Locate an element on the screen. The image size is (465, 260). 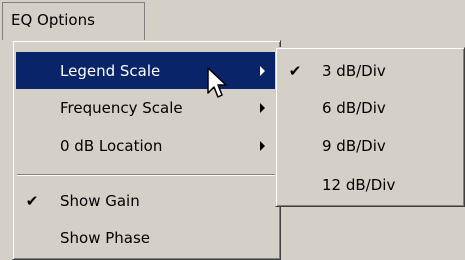
menubar-eq-options-label: EQ Options is located at coordinates (53, 20).